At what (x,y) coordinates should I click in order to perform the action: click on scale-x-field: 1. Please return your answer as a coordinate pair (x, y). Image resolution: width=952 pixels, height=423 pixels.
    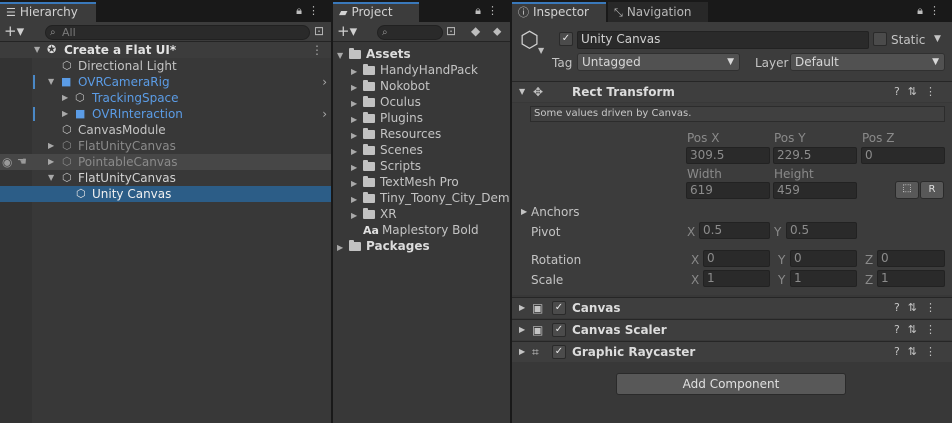
    Looking at the image, I should click on (736, 278).